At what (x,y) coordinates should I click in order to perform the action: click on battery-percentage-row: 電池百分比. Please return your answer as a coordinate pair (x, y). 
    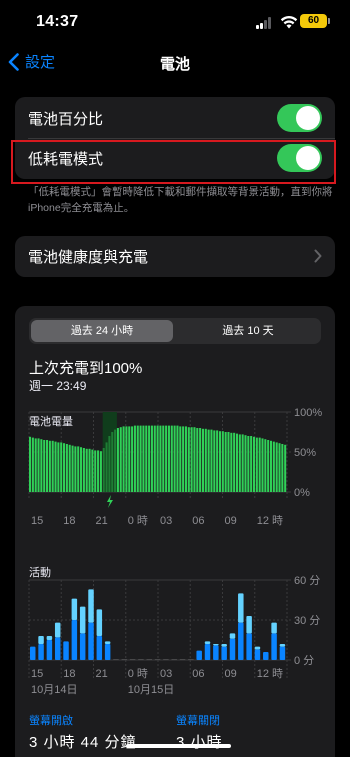
    Looking at the image, I should click on (175, 118).